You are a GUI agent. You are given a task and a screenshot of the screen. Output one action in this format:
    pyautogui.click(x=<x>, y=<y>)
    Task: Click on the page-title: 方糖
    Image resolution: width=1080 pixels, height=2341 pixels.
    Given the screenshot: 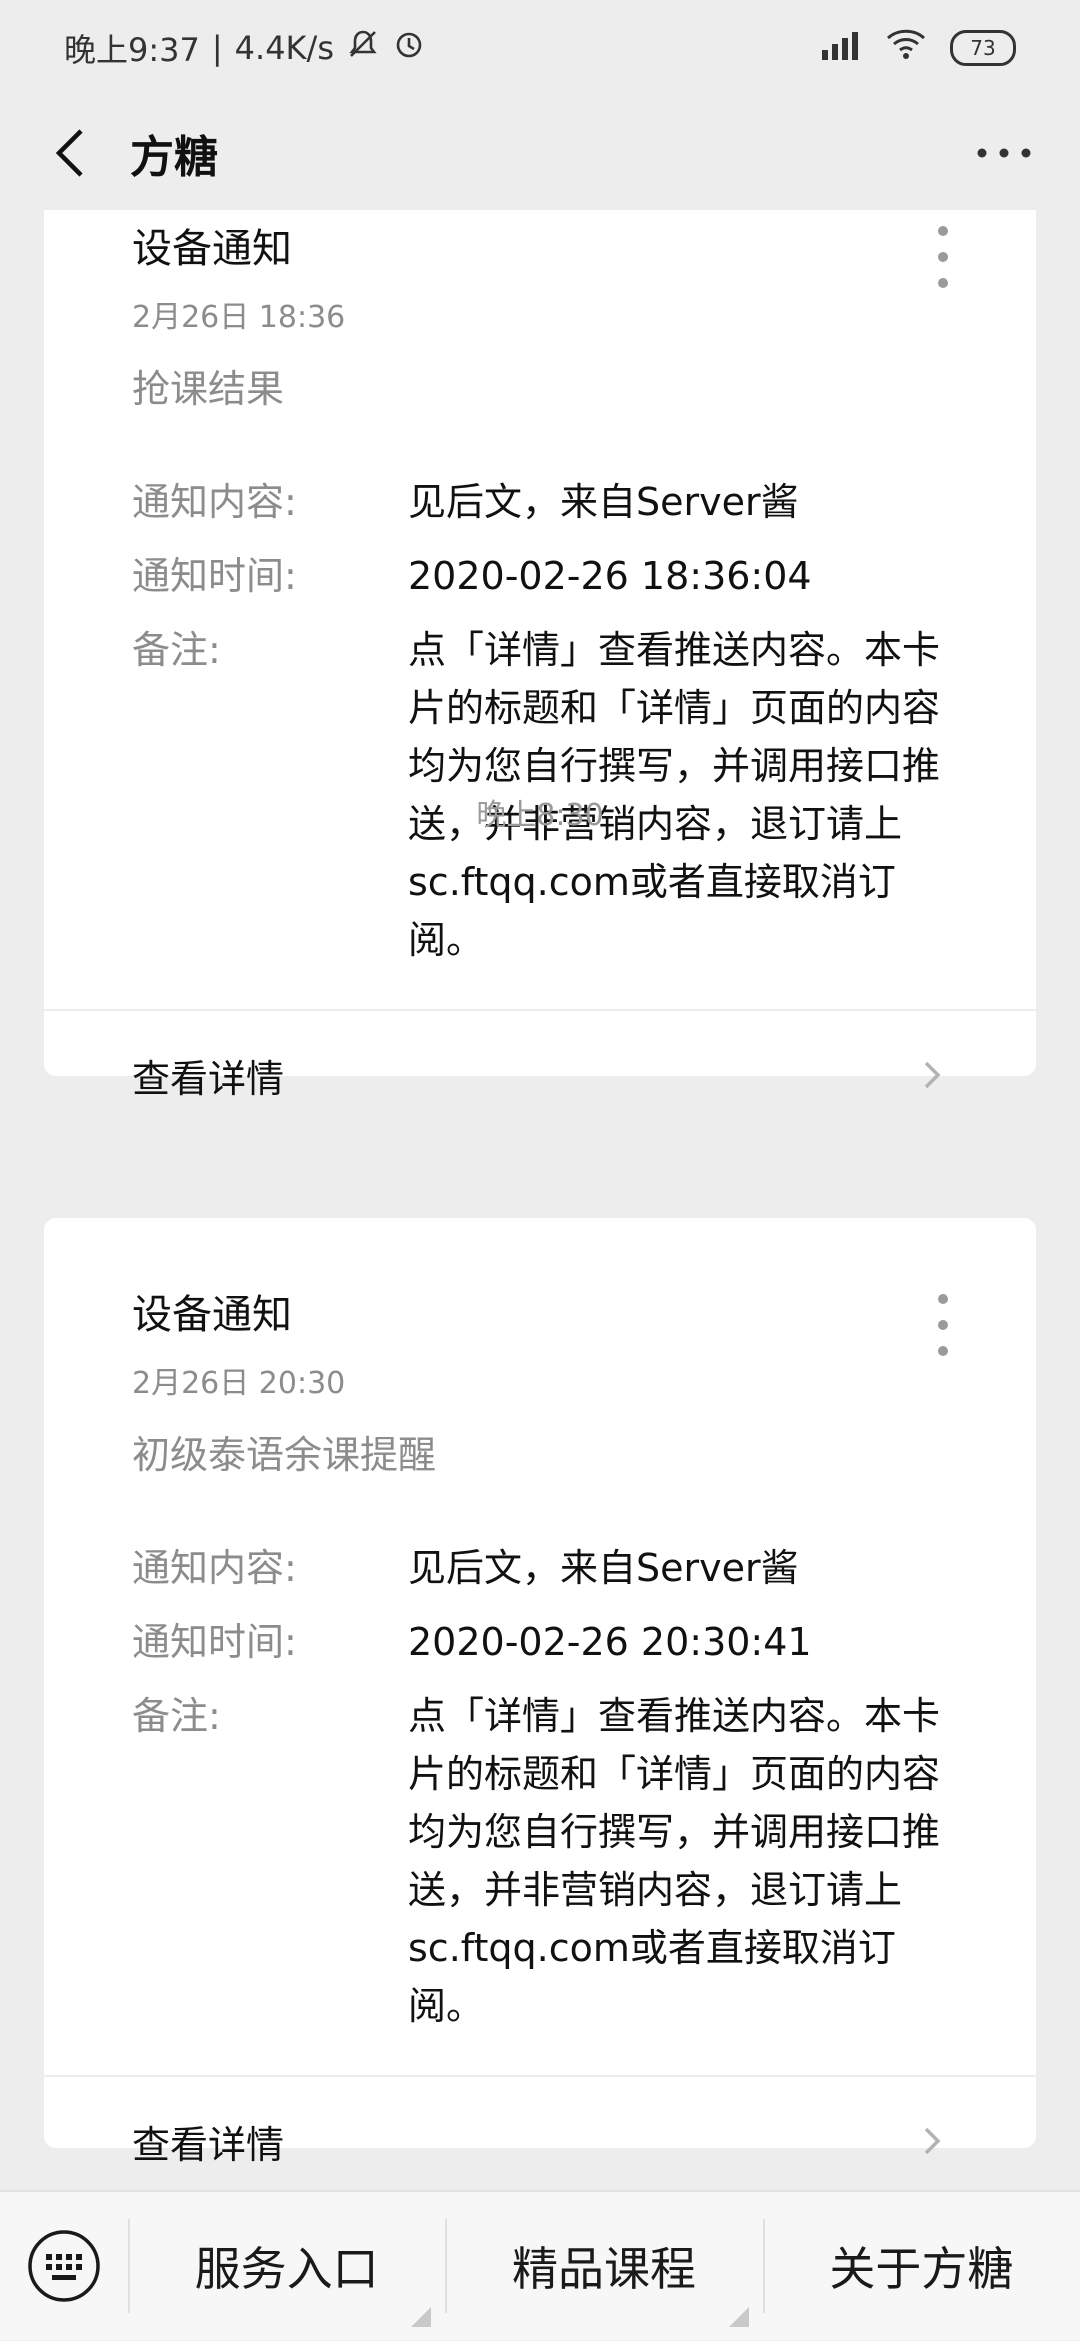 What is the action you would take?
    pyautogui.click(x=174, y=157)
    